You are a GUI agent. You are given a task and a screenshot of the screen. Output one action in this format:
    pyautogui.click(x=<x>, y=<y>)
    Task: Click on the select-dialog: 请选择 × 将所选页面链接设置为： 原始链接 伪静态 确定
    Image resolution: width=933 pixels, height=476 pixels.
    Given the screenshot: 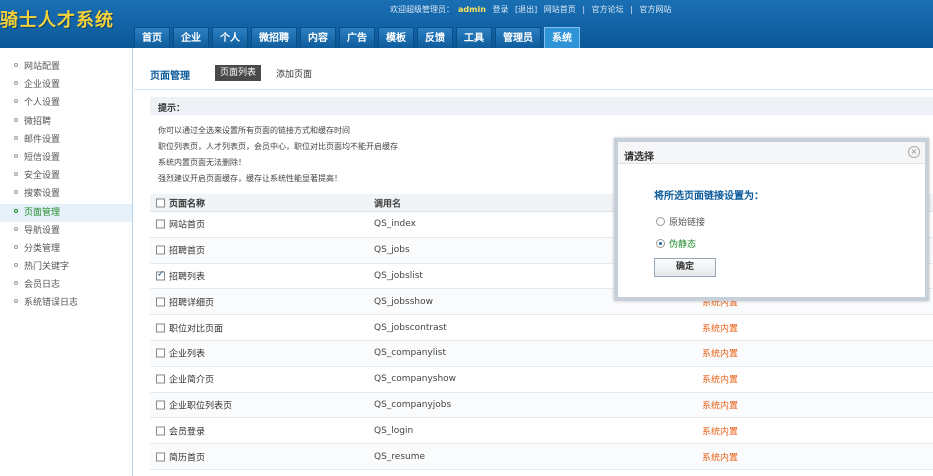 What is the action you would take?
    pyautogui.click(x=771, y=219)
    